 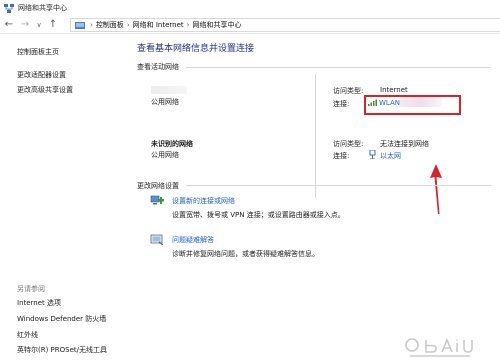 What do you see at coordinates (158, 67) in the screenshot?
I see `active-networks-label: 查看活动网络` at bounding box center [158, 67].